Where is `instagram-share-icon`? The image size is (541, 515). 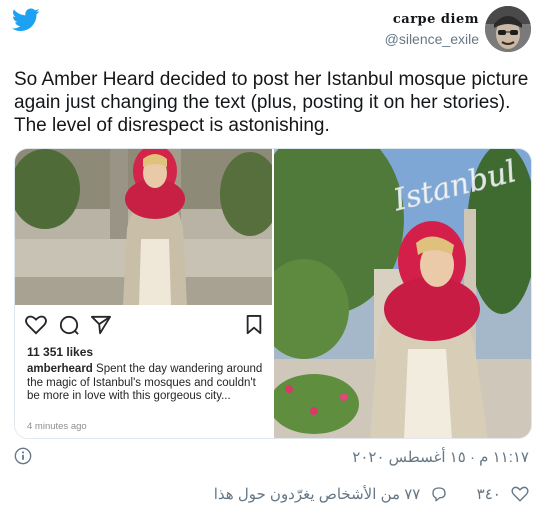 instagram-share-icon is located at coordinates (101, 325).